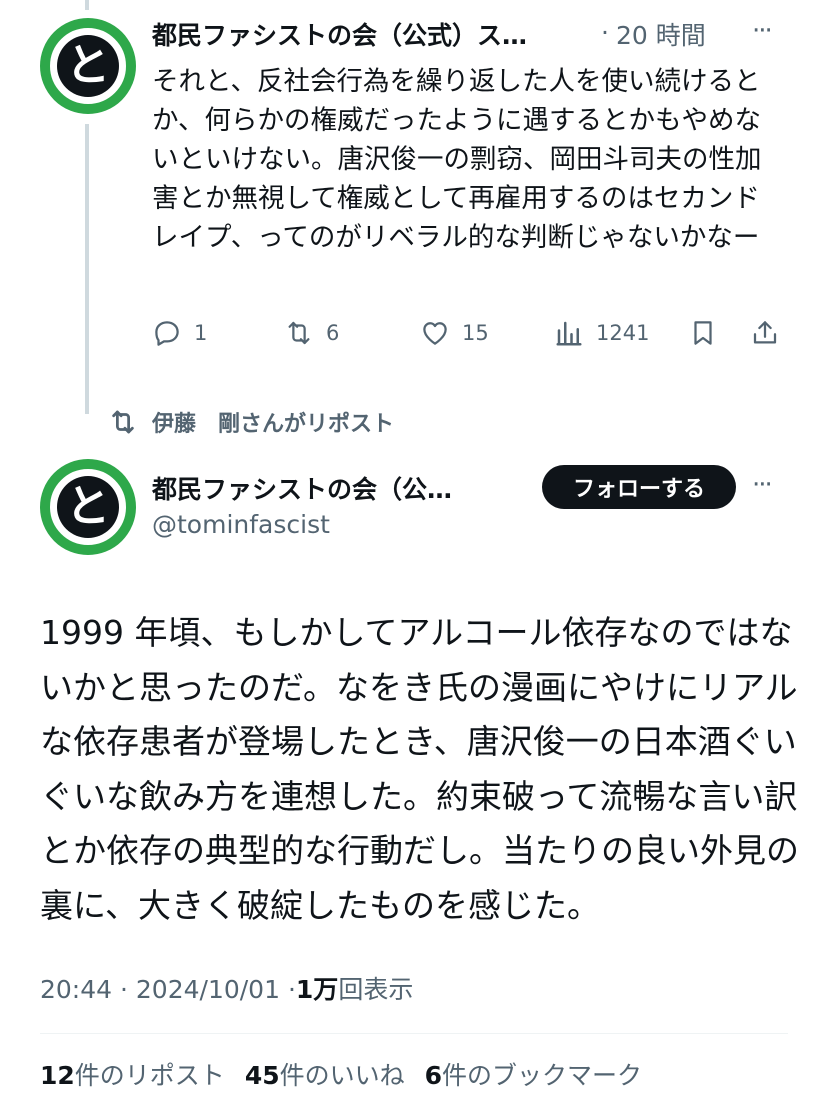  I want to click on repost-banner-text: 伊藤 剛さんがリポスト, so click(273, 424).